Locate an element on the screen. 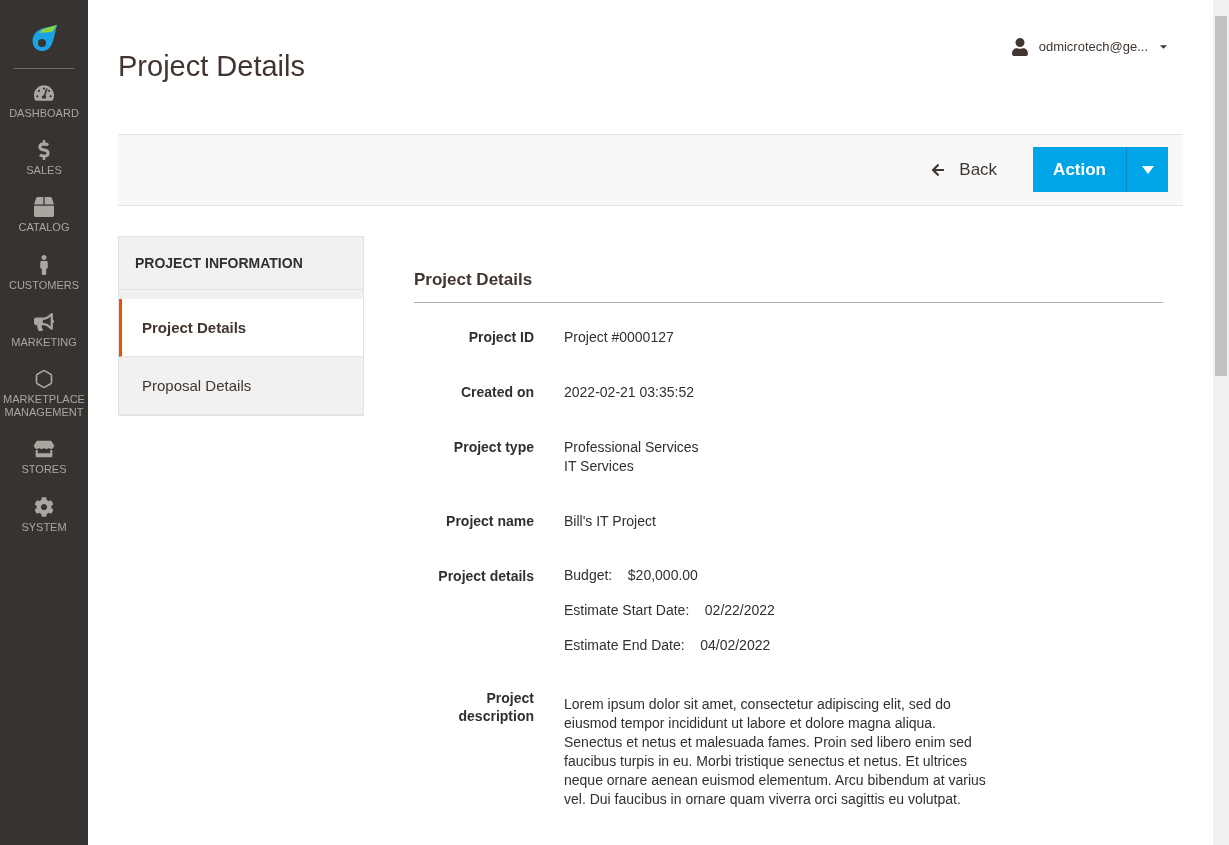 The height and width of the screenshot is (845, 1229). field-label: Project name is located at coordinates (489, 521).